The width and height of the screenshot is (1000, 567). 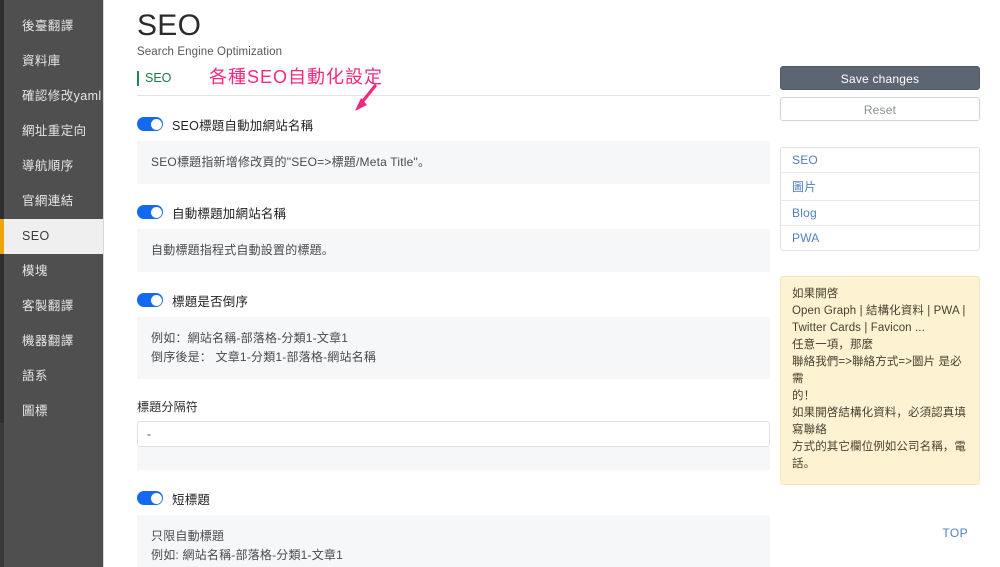 I want to click on short-title-toggle, so click(x=150, y=498).